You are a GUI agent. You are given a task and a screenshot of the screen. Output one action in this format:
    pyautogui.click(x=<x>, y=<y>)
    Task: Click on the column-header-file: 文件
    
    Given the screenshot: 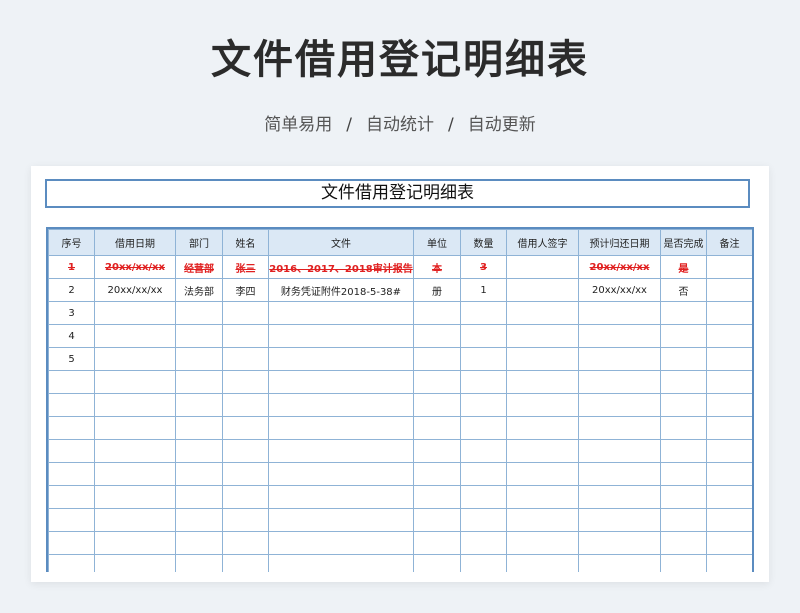 What is the action you would take?
    pyautogui.click(x=341, y=242)
    